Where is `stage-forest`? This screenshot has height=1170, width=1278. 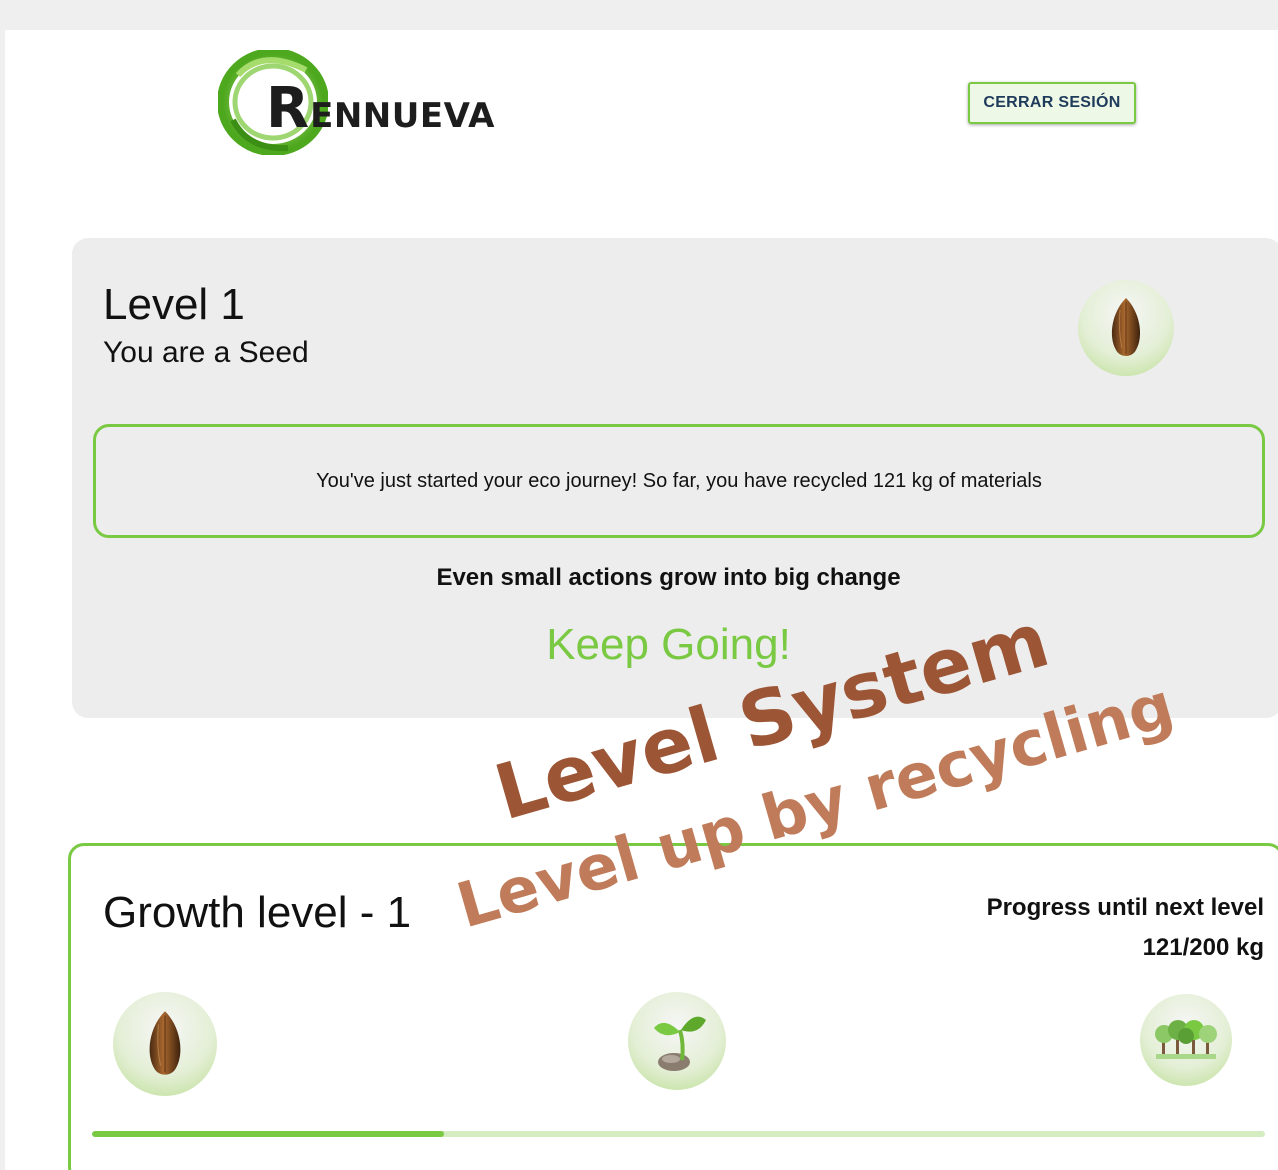
stage-forest is located at coordinates (1186, 1040).